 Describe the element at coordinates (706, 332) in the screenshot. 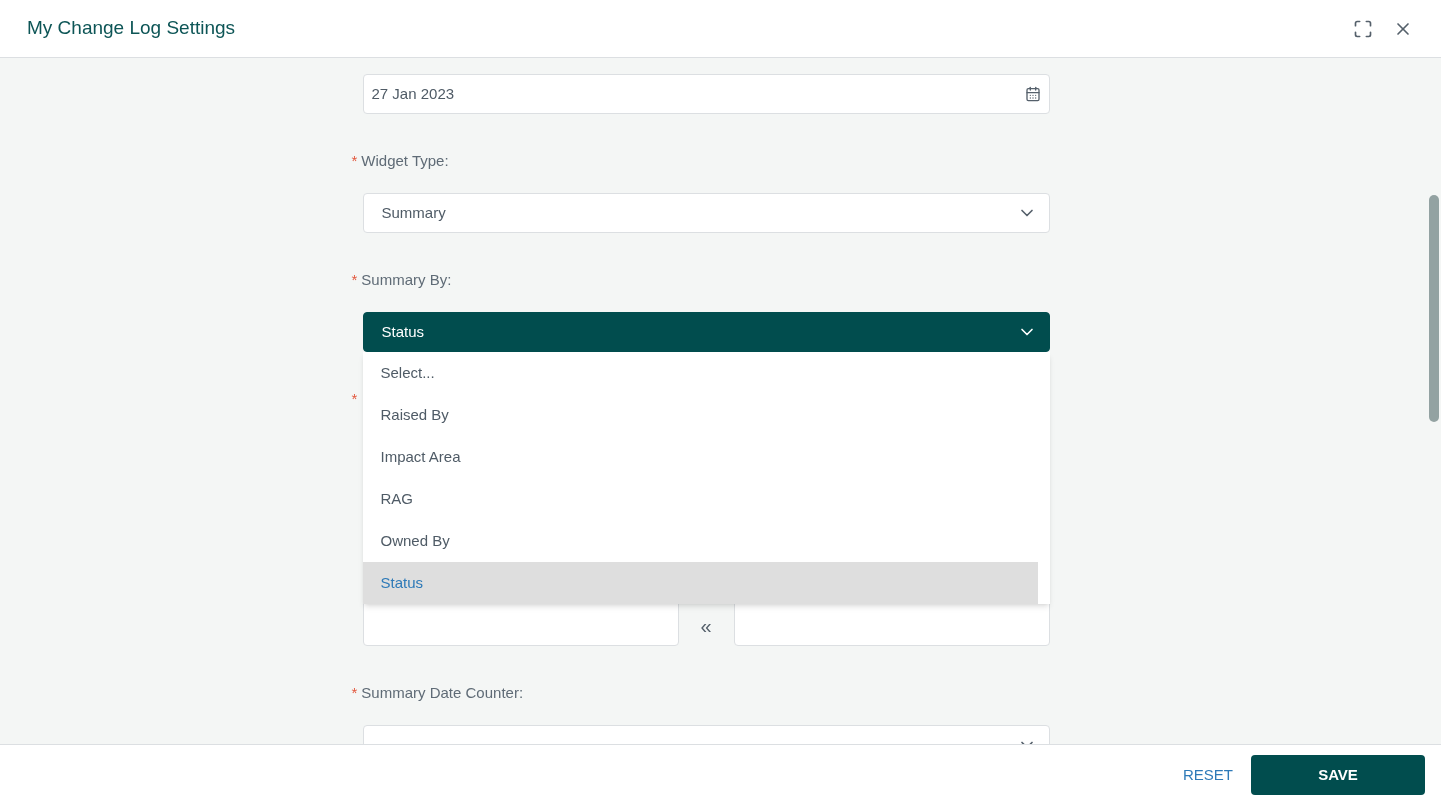

I see `select-field: Status` at that location.